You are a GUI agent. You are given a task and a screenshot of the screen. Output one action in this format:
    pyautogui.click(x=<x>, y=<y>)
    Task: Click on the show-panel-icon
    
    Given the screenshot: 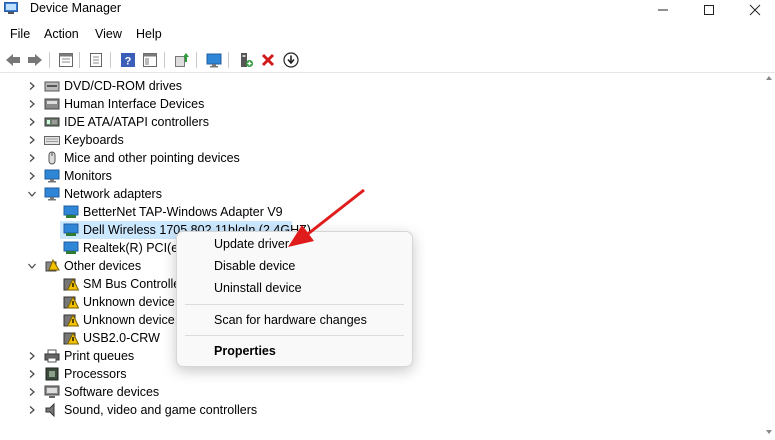 What is the action you would take?
    pyautogui.click(x=150, y=60)
    